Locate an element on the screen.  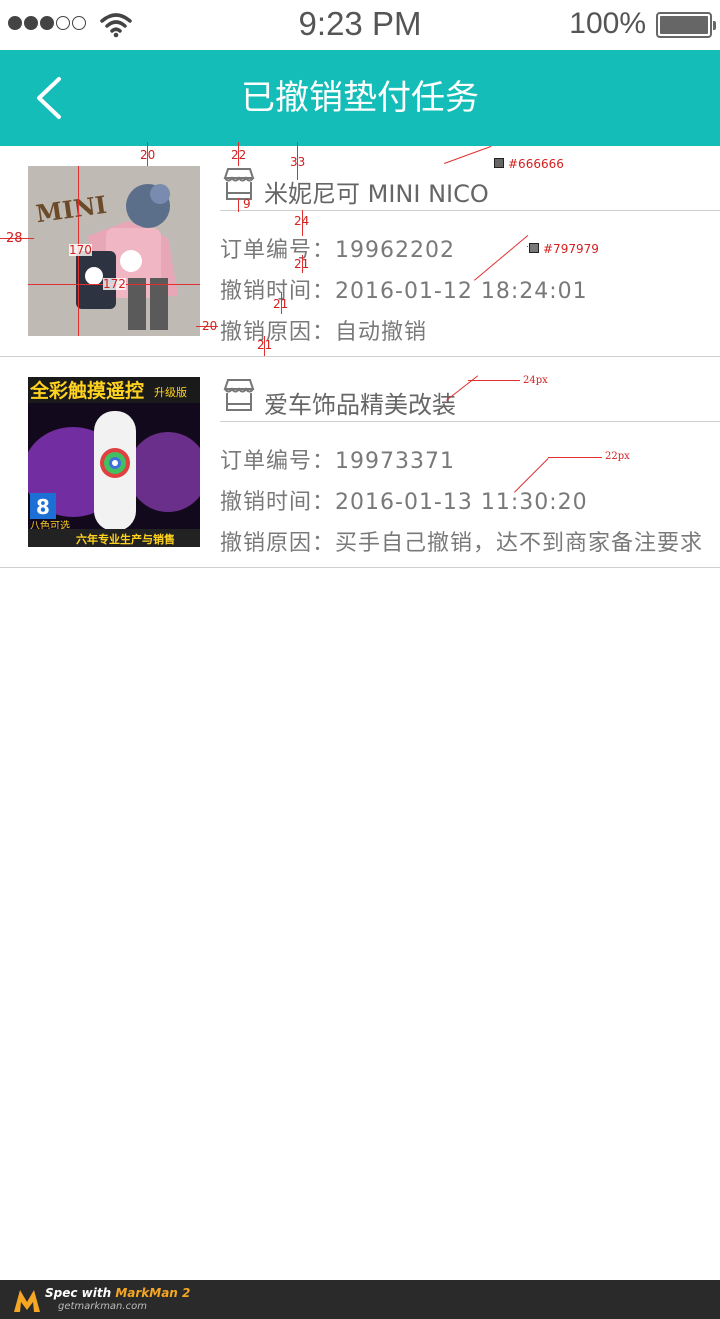
order-number-row: 订单编号：19973371 is located at coordinates (337, 459).